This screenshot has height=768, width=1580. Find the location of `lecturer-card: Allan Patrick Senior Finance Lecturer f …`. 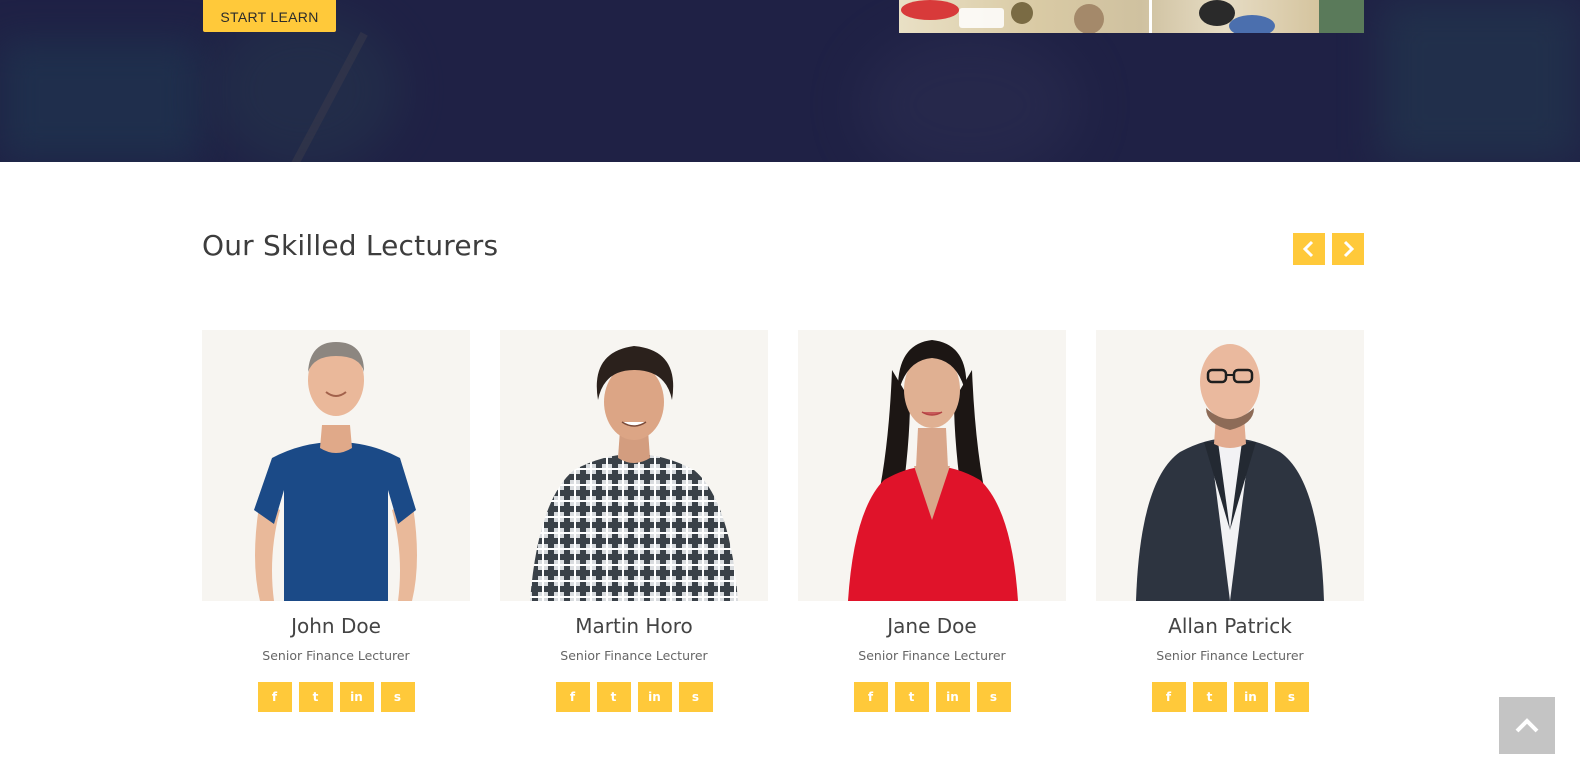

lecturer-card: Allan Patrick Senior Finance Lecturer f … is located at coordinates (1230, 525).